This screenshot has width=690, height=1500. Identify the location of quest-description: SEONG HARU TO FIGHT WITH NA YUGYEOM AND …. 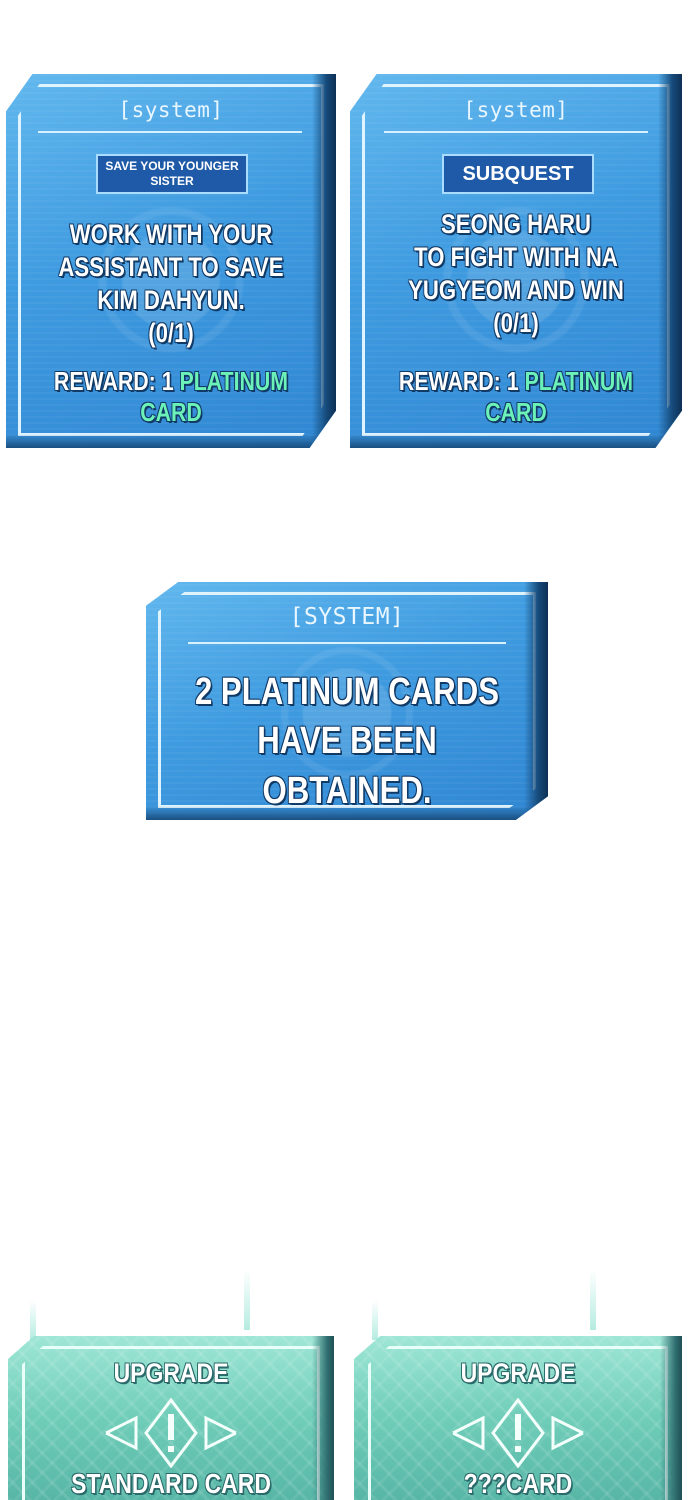
(516, 274).